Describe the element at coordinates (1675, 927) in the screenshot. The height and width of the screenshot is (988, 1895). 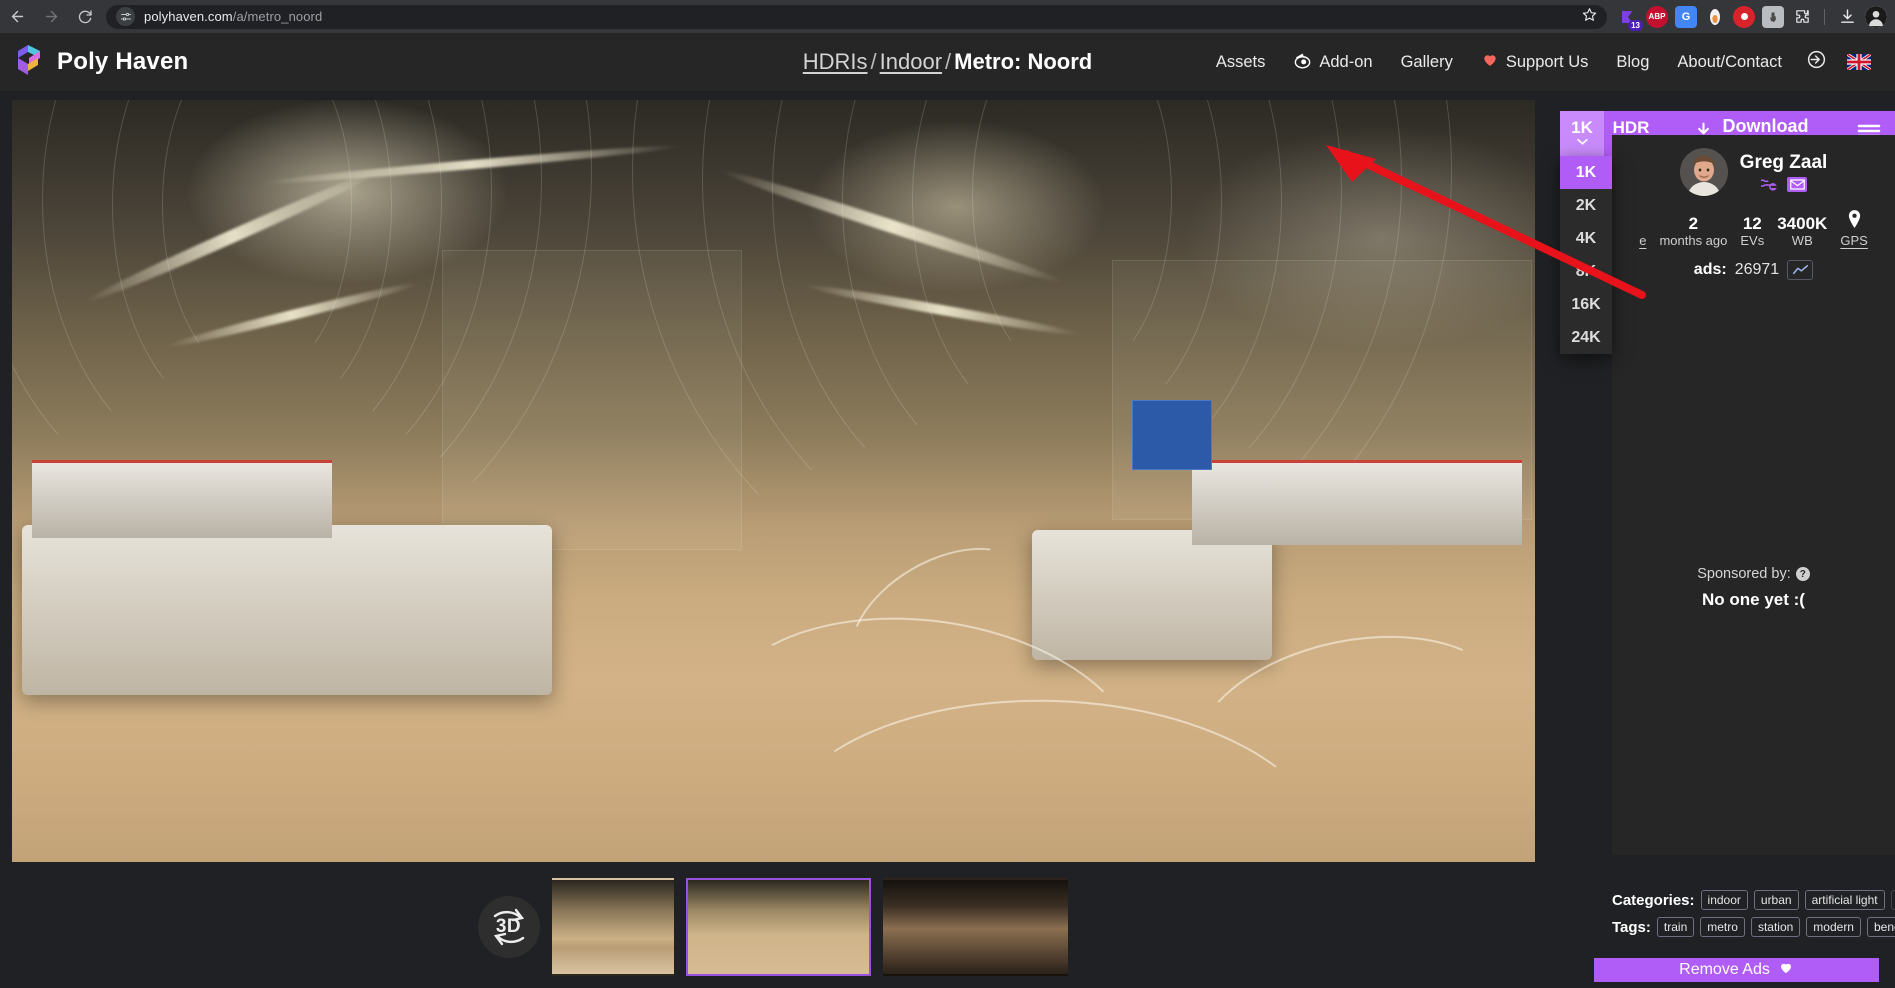
I see `tag-chip-train: train` at that location.